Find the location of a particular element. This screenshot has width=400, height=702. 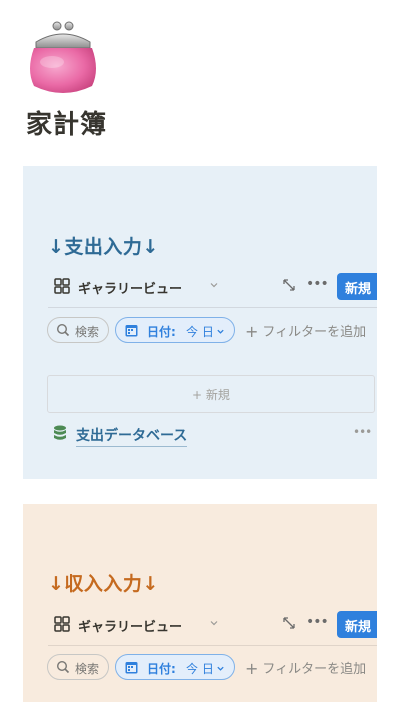

expense-filter-bar: 検索 日付: 今 日 + フィルターを追加 is located at coordinates (212, 330).